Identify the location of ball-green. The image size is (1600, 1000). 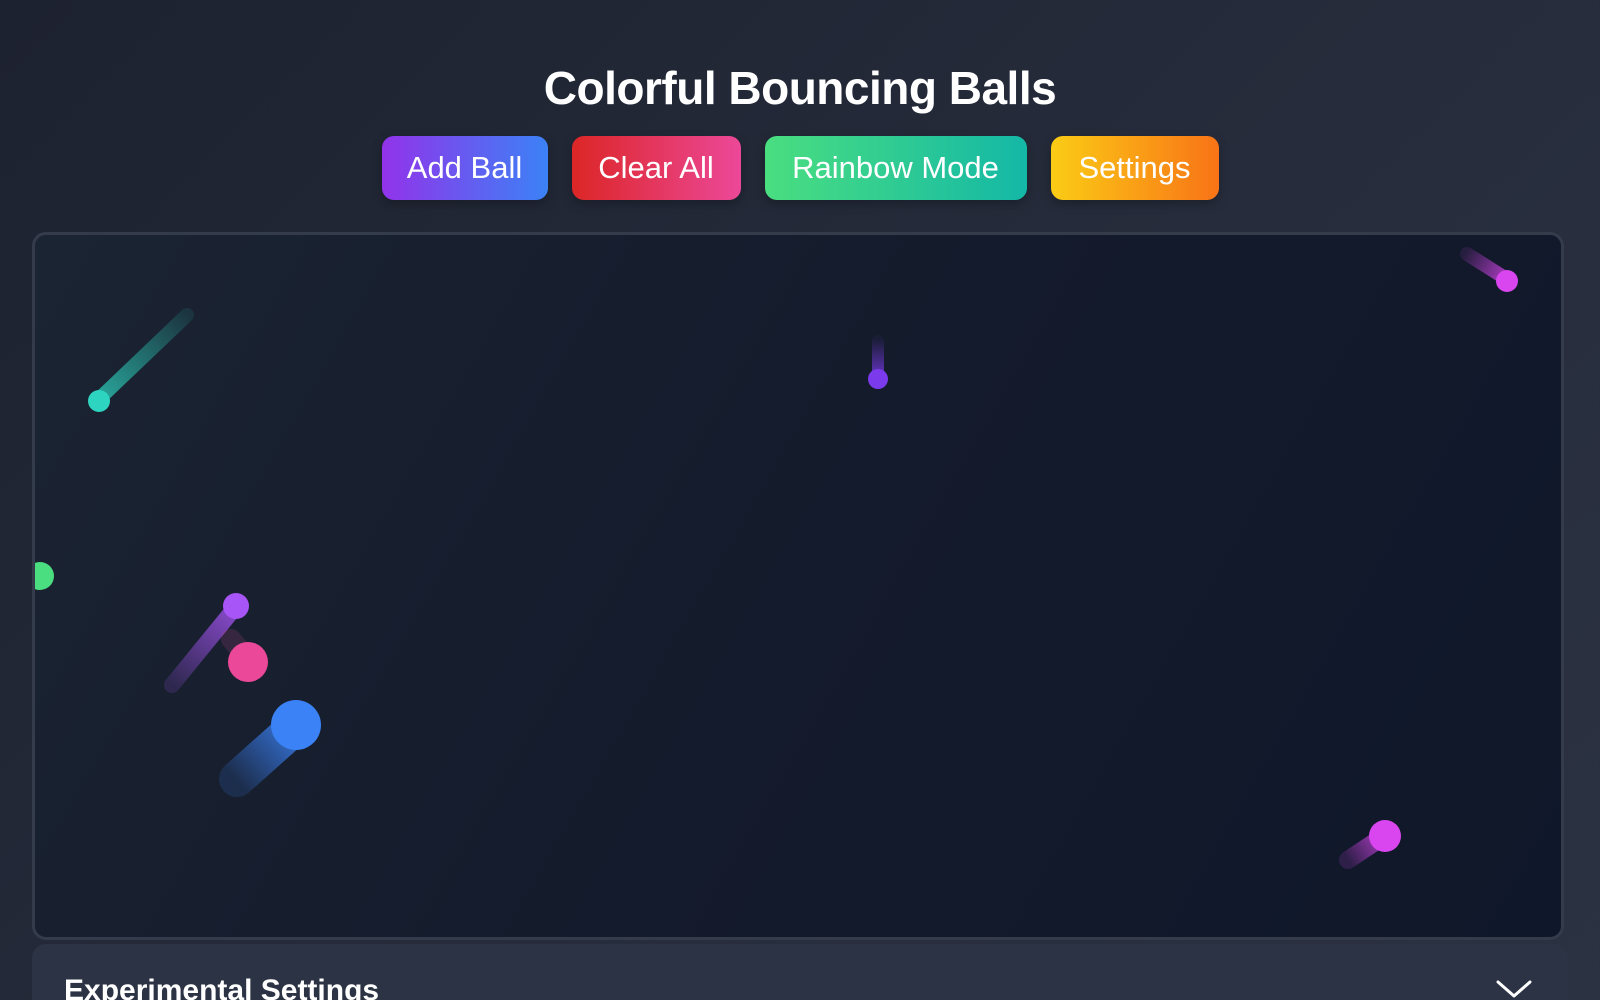
(44, 576).